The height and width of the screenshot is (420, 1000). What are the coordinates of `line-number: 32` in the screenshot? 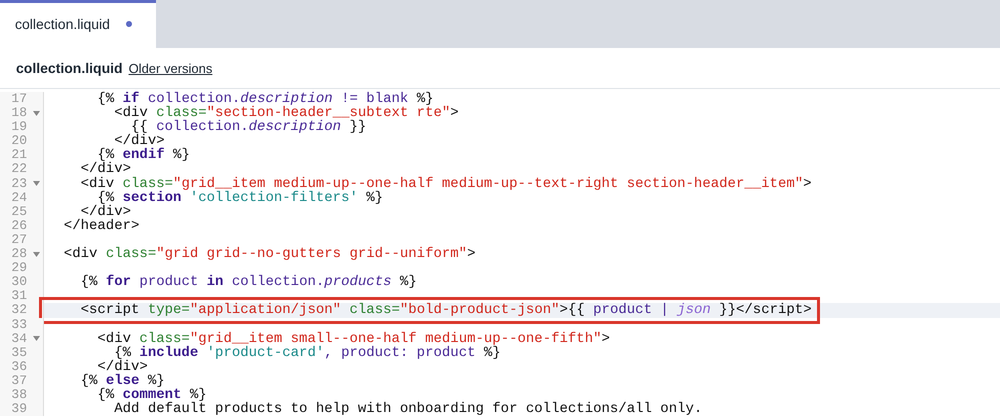 It's located at (19, 310).